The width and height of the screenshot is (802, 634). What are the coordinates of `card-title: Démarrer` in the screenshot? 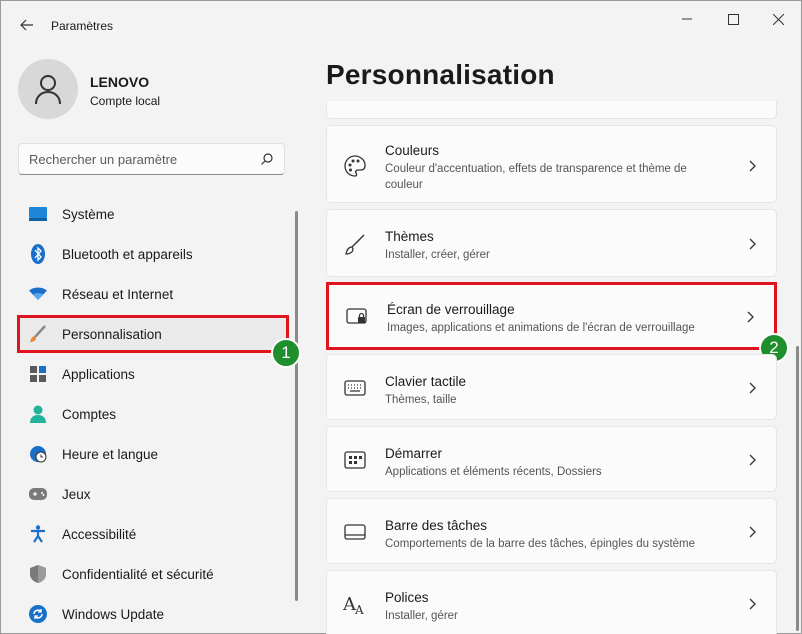 It's located at (414, 453).